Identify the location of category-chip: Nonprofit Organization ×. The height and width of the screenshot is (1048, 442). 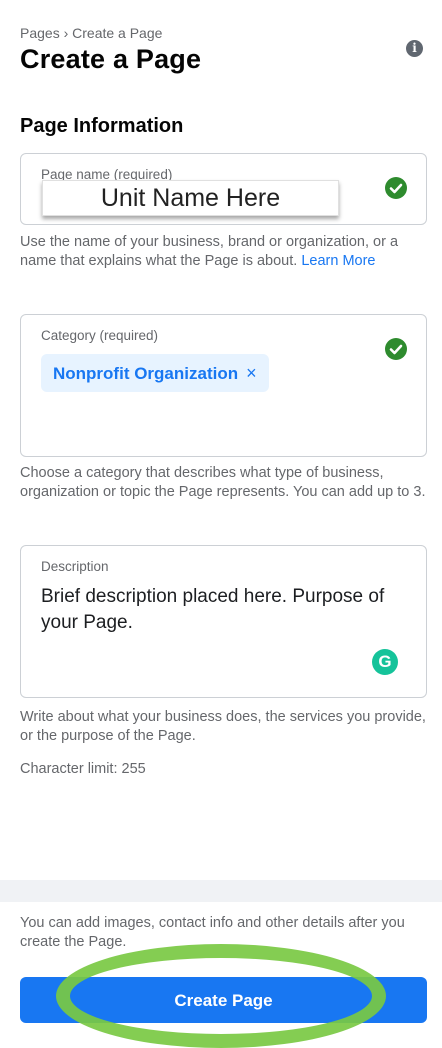
(155, 373).